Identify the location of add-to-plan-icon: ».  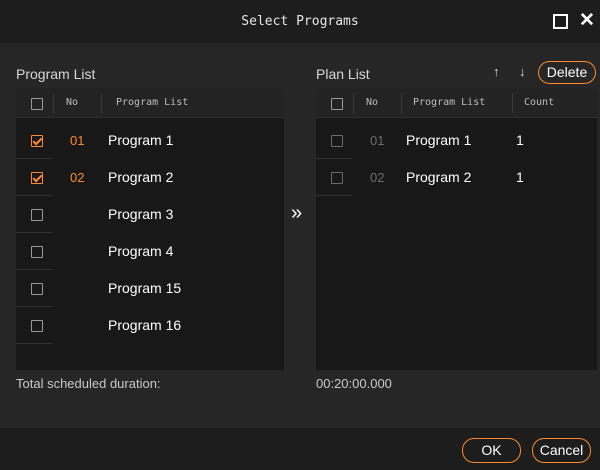
(296, 213).